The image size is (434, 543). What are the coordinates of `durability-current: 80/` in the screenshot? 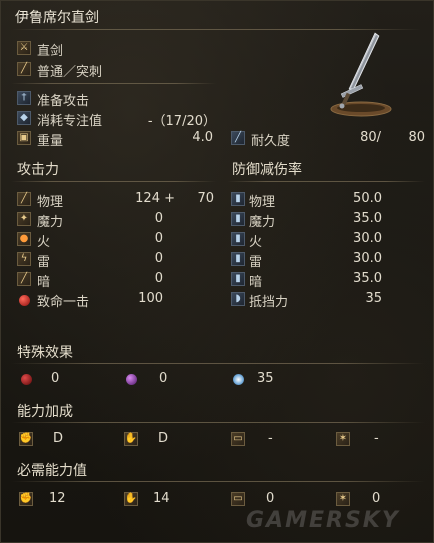 It's located at (370, 137).